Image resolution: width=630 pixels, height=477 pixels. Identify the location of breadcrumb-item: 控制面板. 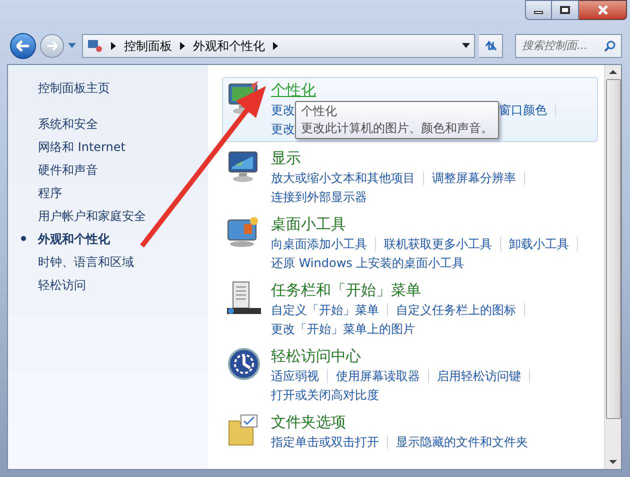
(148, 46).